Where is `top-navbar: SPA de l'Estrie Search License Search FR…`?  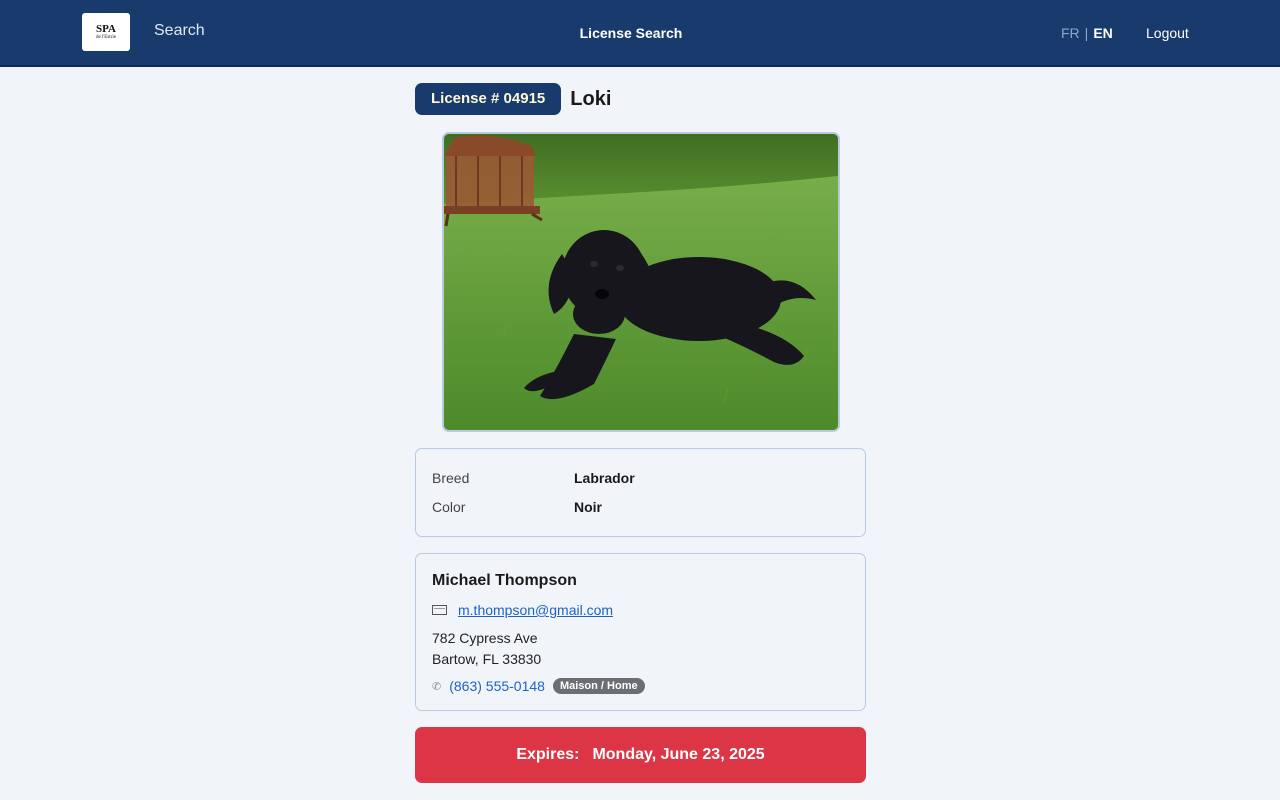 top-navbar: SPA de l'Estrie Search License Search FR… is located at coordinates (640, 33).